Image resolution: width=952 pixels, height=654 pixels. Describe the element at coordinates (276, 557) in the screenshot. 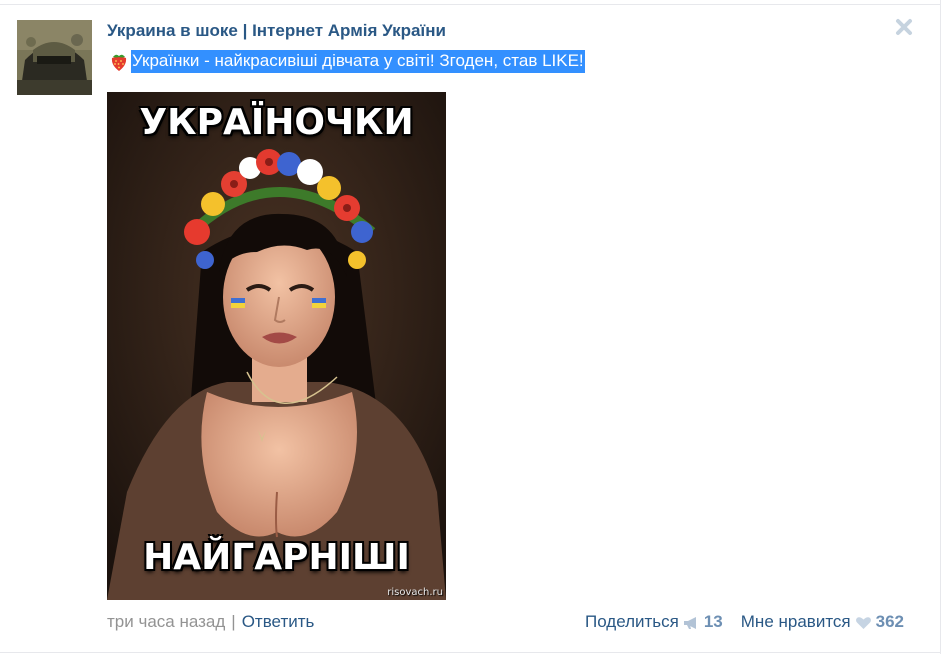

I see `meme-bottom-caption: НАЙГАРНІШІ` at that location.